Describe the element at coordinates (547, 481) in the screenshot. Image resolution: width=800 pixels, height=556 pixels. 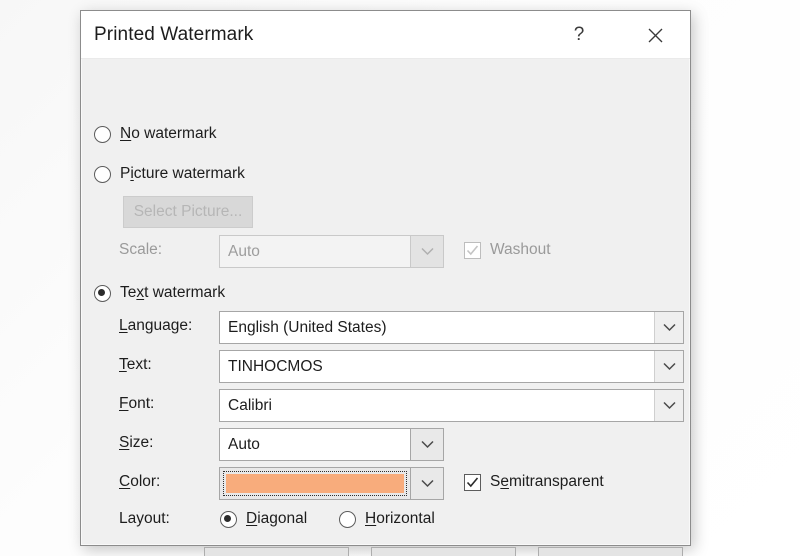
I see `semitransparent-label: Semitransparent` at that location.